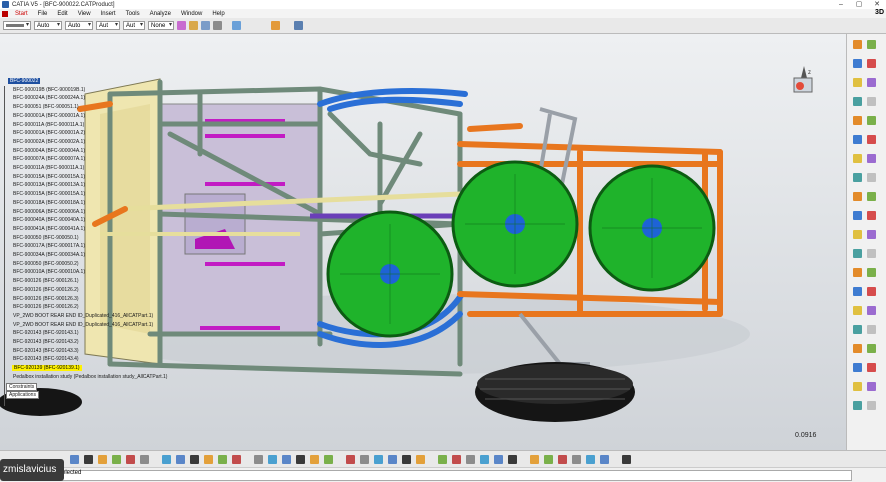  What do you see at coordinates (804, 84) in the screenshot?
I see `compass-icon: z` at bounding box center [804, 84].